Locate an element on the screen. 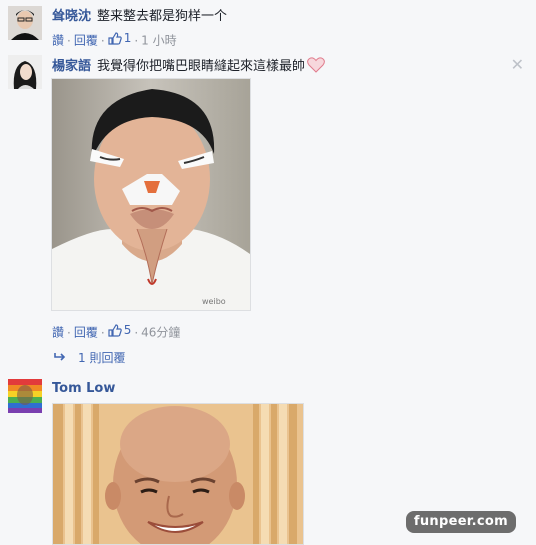 This screenshot has height=545, width=536. comment-text: 整来整去都是狗样一个 is located at coordinates (162, 16).